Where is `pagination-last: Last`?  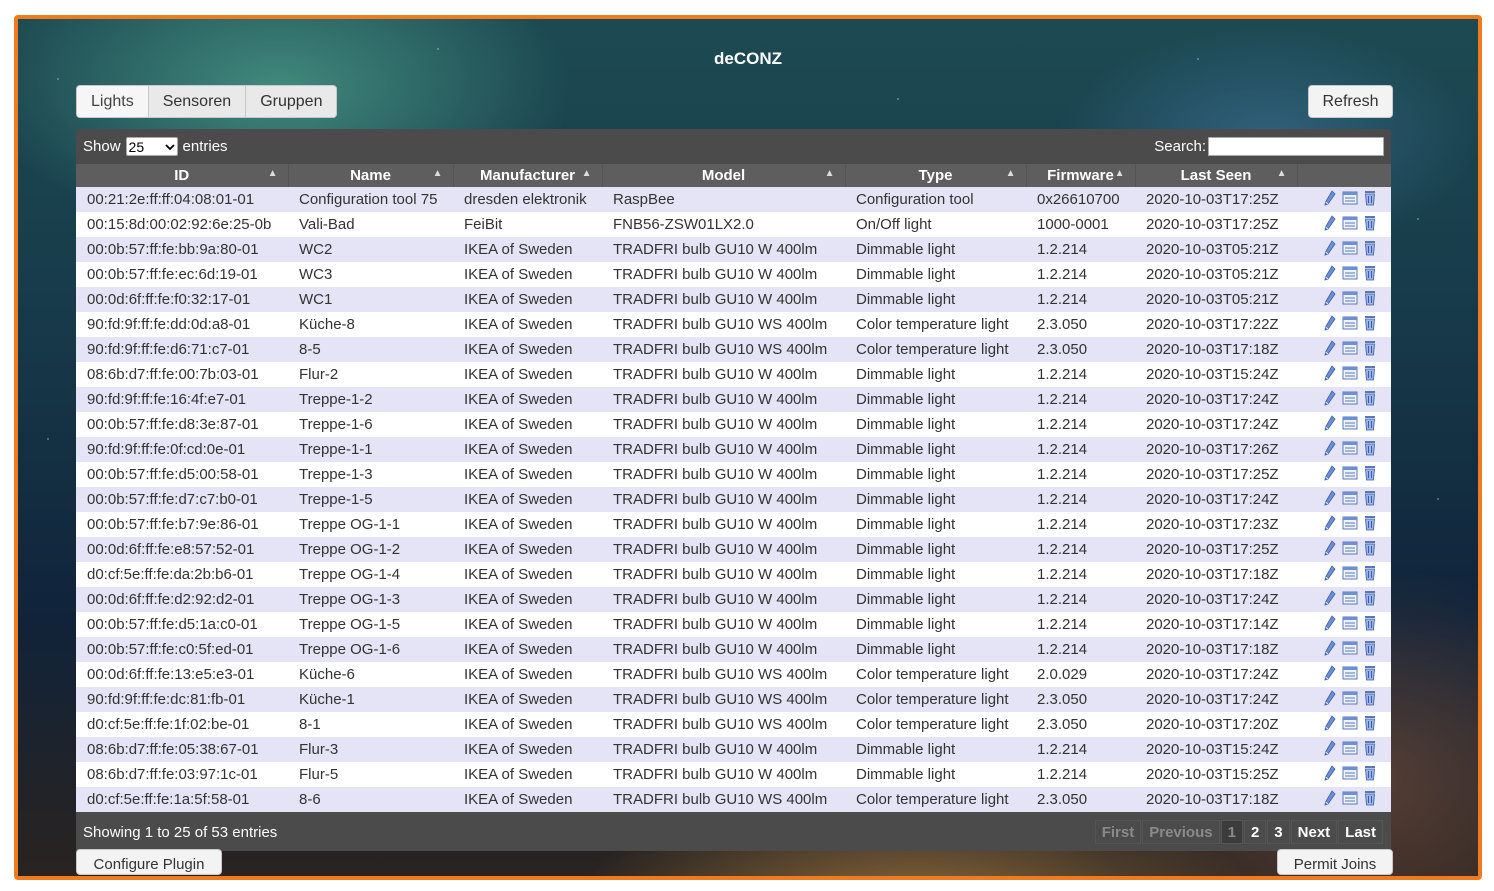
pagination-last: Last is located at coordinates (1360, 832).